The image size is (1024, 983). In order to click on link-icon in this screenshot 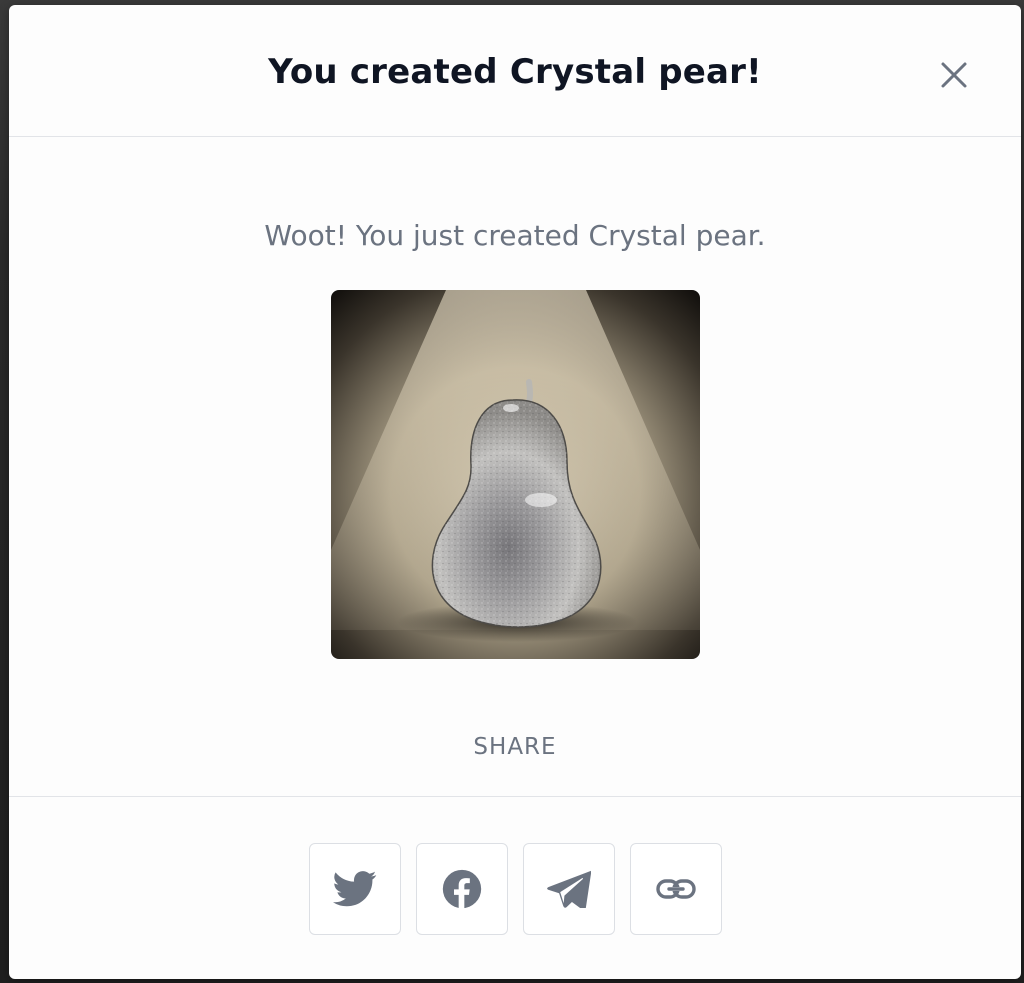, I will do `click(676, 889)`.